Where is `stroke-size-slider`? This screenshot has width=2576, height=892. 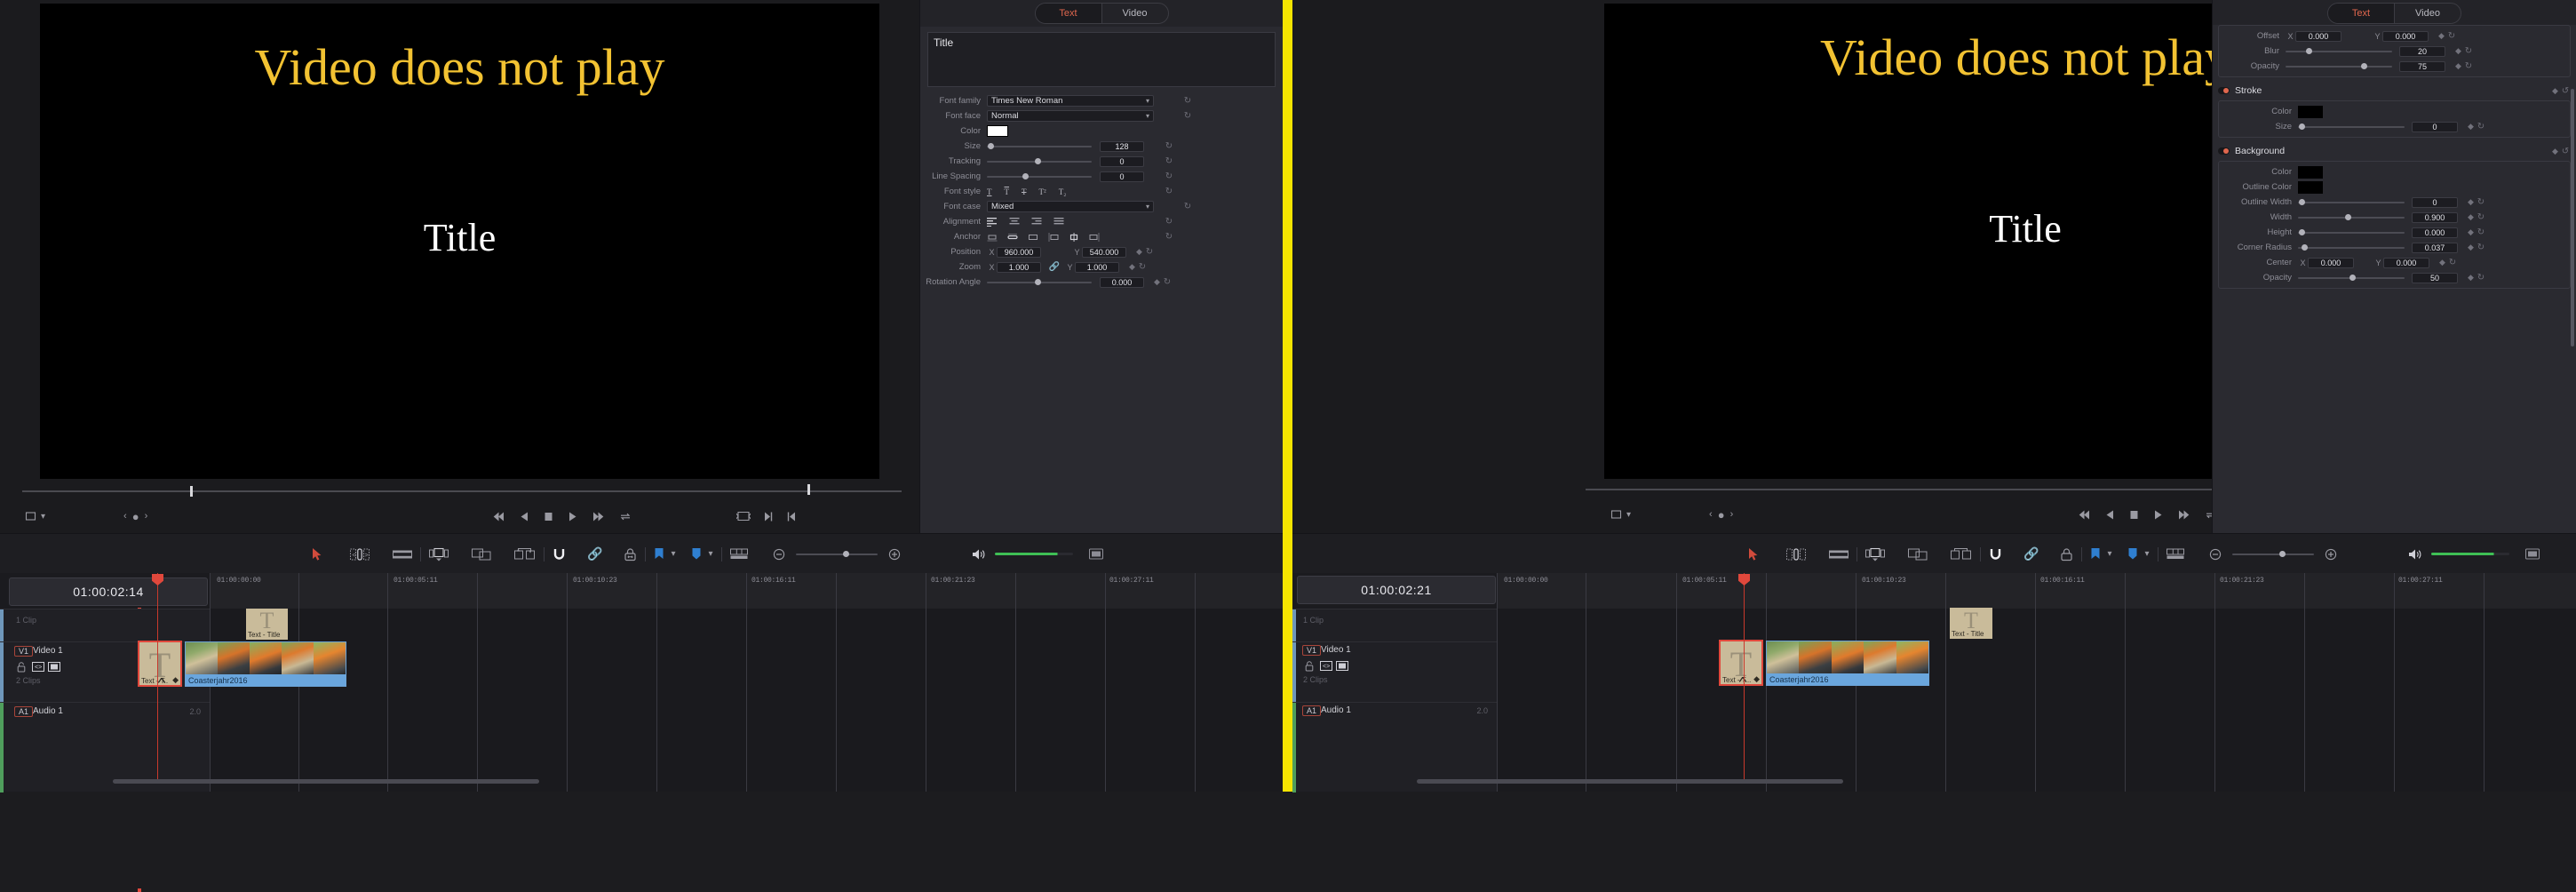
stroke-size-slider is located at coordinates (2351, 126).